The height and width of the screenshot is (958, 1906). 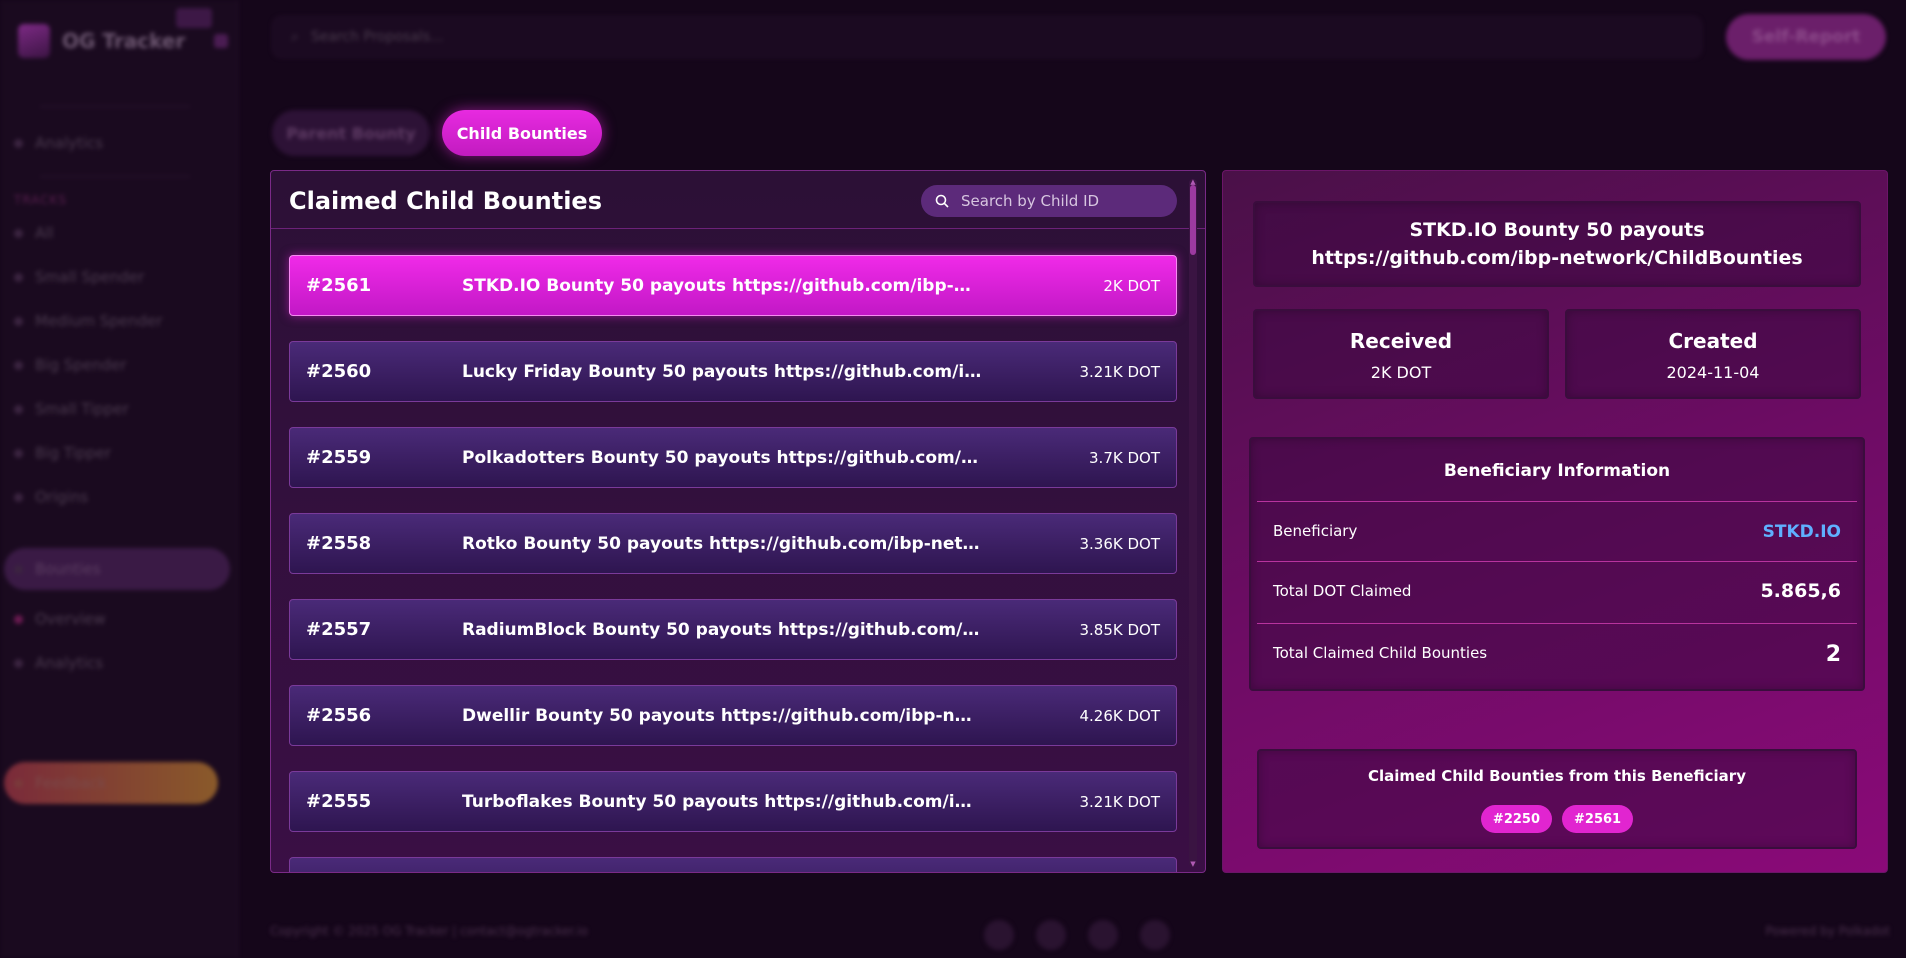 I want to click on brand: OG Tracker, so click(x=101, y=41).